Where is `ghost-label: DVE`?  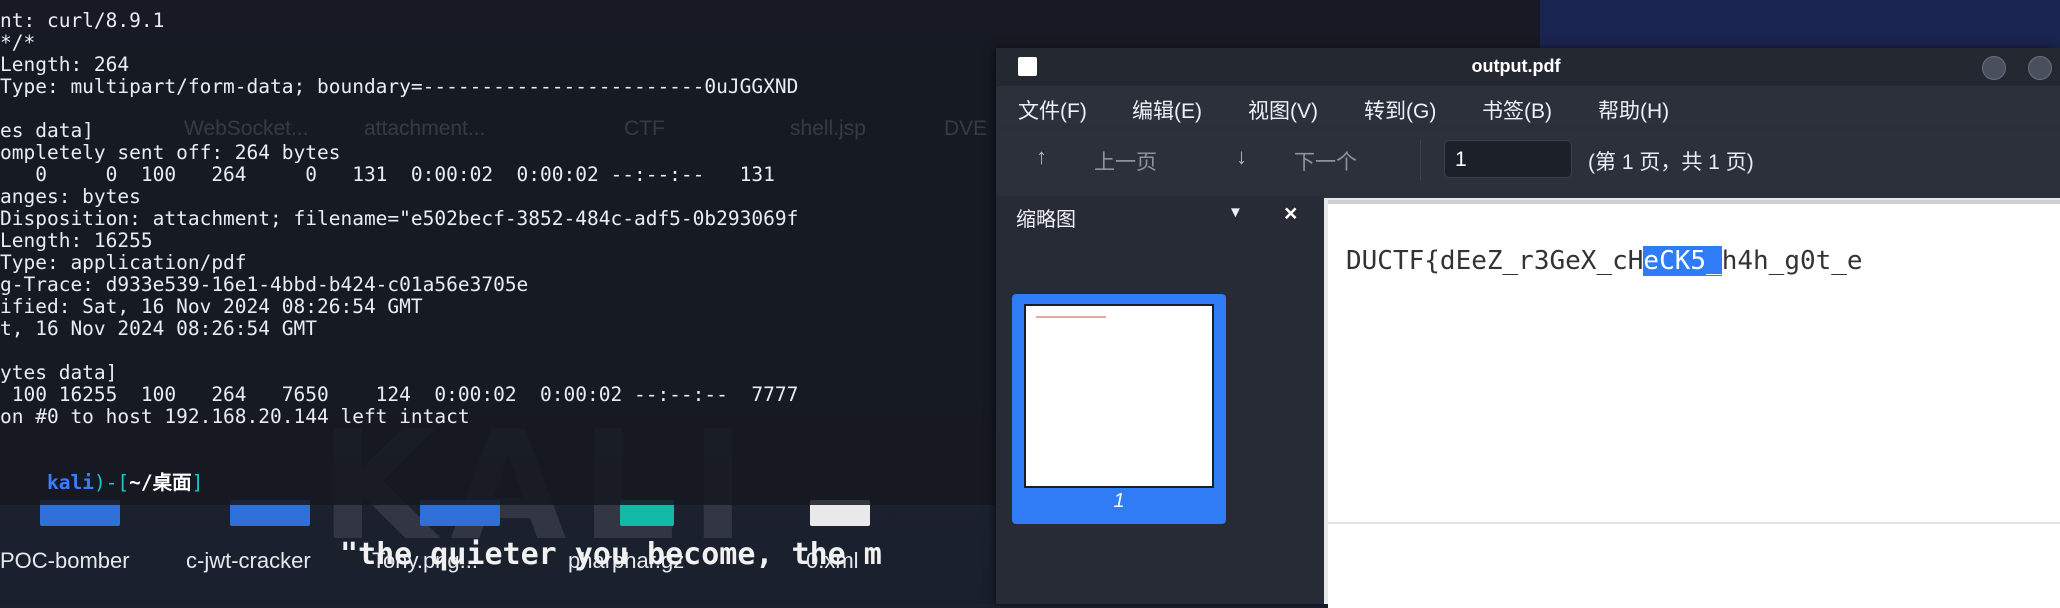
ghost-label: DVE is located at coordinates (966, 128).